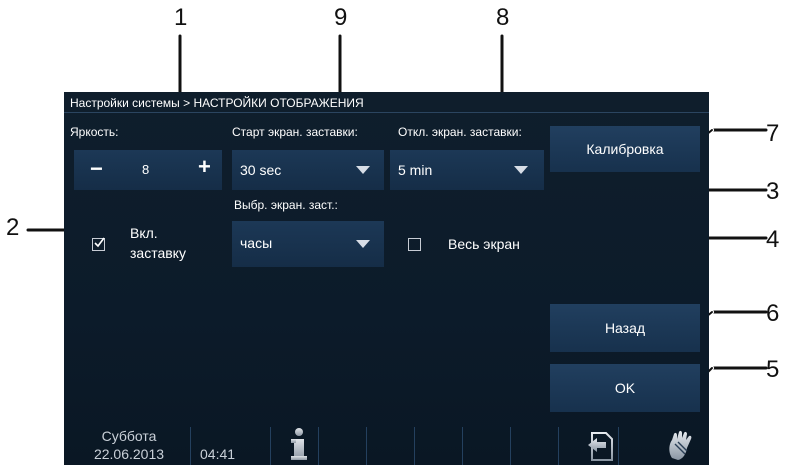 Image resolution: width=788 pixels, height=470 pixels. What do you see at coordinates (484, 244) in the screenshot?
I see `fullscreen-label: Весь экран` at bounding box center [484, 244].